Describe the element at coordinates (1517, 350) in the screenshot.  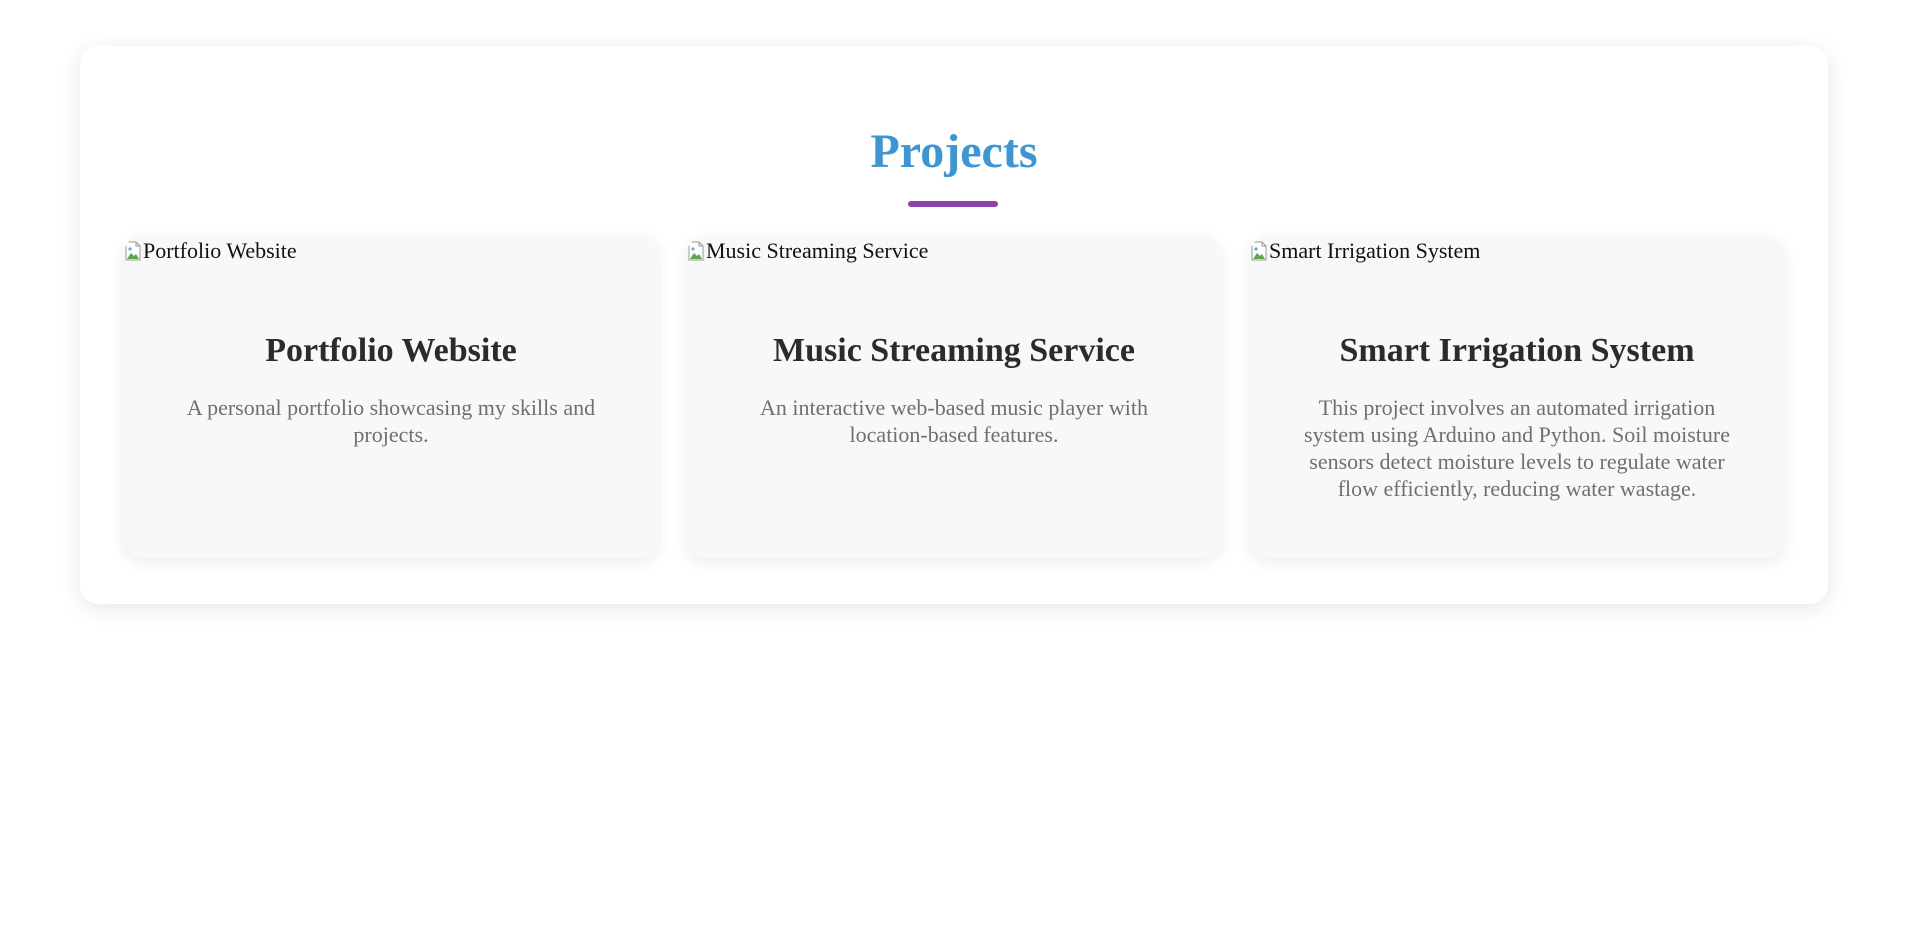
I see `project-title: Smart Irrigation System` at that location.